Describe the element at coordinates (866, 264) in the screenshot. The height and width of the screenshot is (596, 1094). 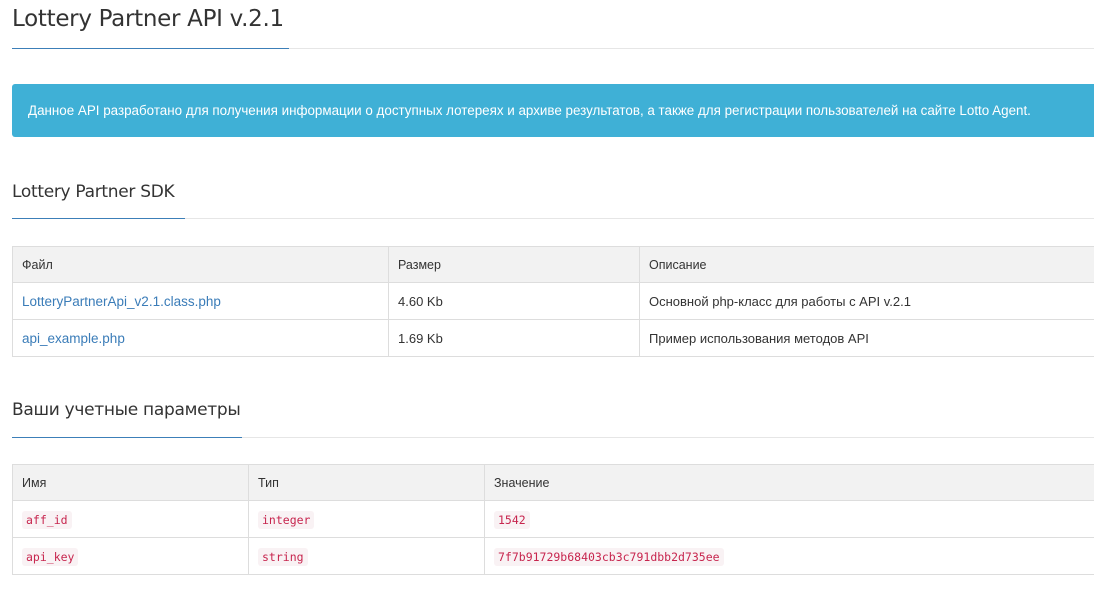
I see `column-header-description: Описание` at that location.